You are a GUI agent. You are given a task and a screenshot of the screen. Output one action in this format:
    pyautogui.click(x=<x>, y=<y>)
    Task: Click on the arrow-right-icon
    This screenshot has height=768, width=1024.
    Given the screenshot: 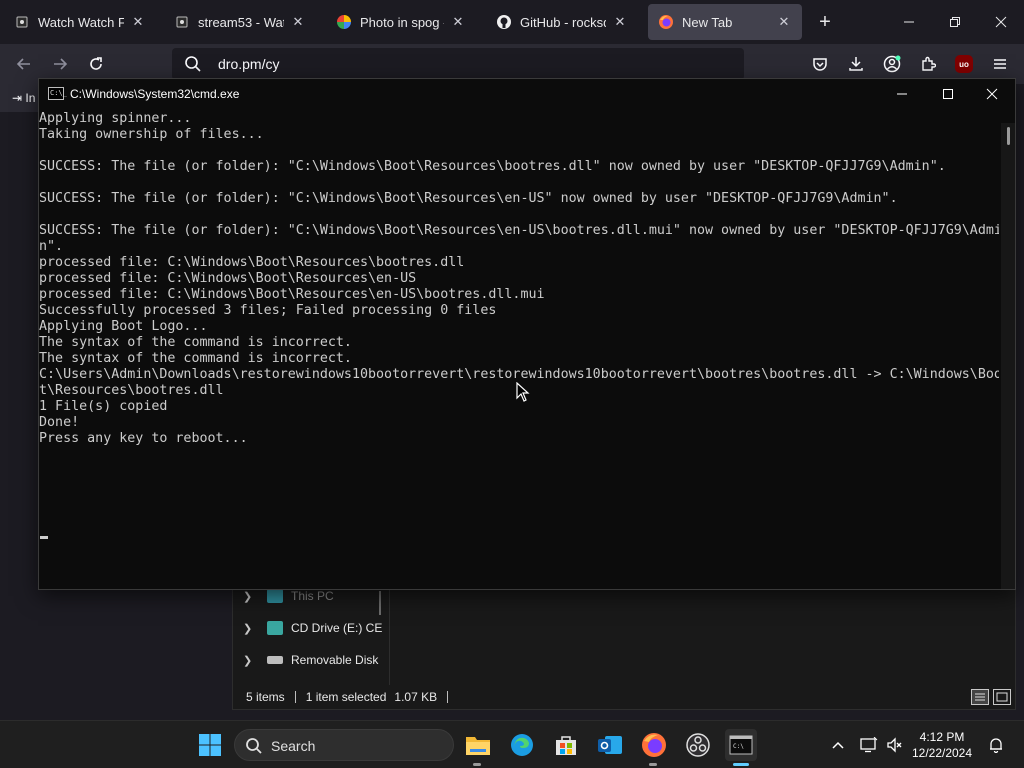 What is the action you would take?
    pyautogui.click(x=61, y=64)
    